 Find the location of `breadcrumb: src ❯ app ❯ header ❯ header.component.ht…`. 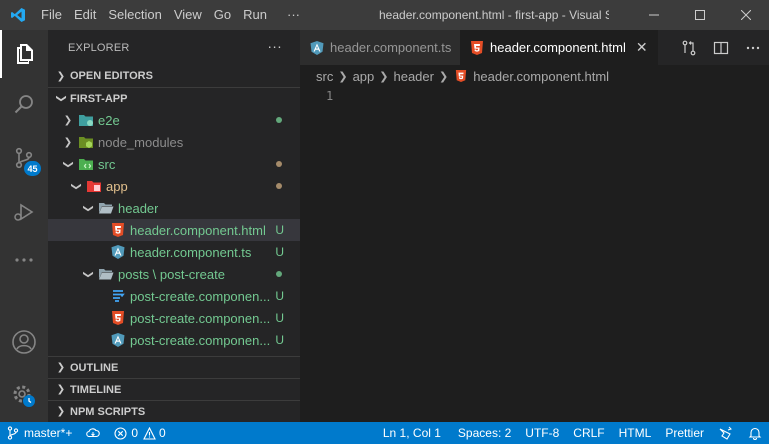

breadcrumb: src ❯ app ❯ header ❯ header.component.ht… is located at coordinates (534, 76).